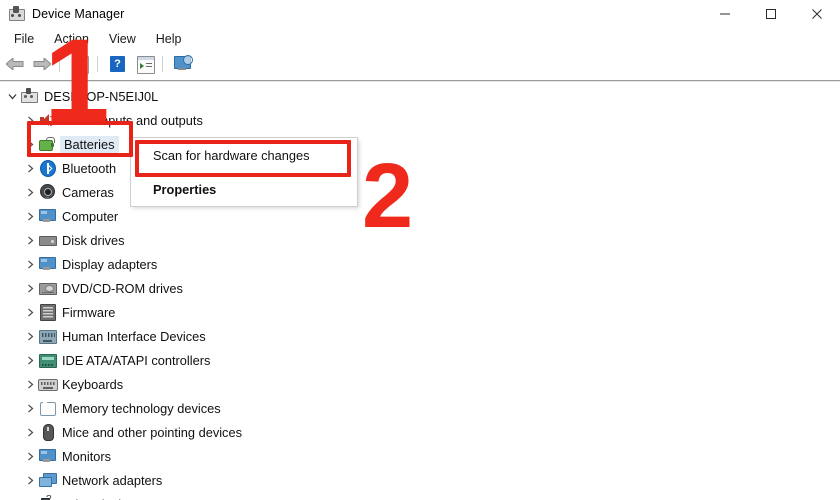 The width and height of the screenshot is (840, 500). I want to click on tree-item-label: Network adapters, so click(112, 480).